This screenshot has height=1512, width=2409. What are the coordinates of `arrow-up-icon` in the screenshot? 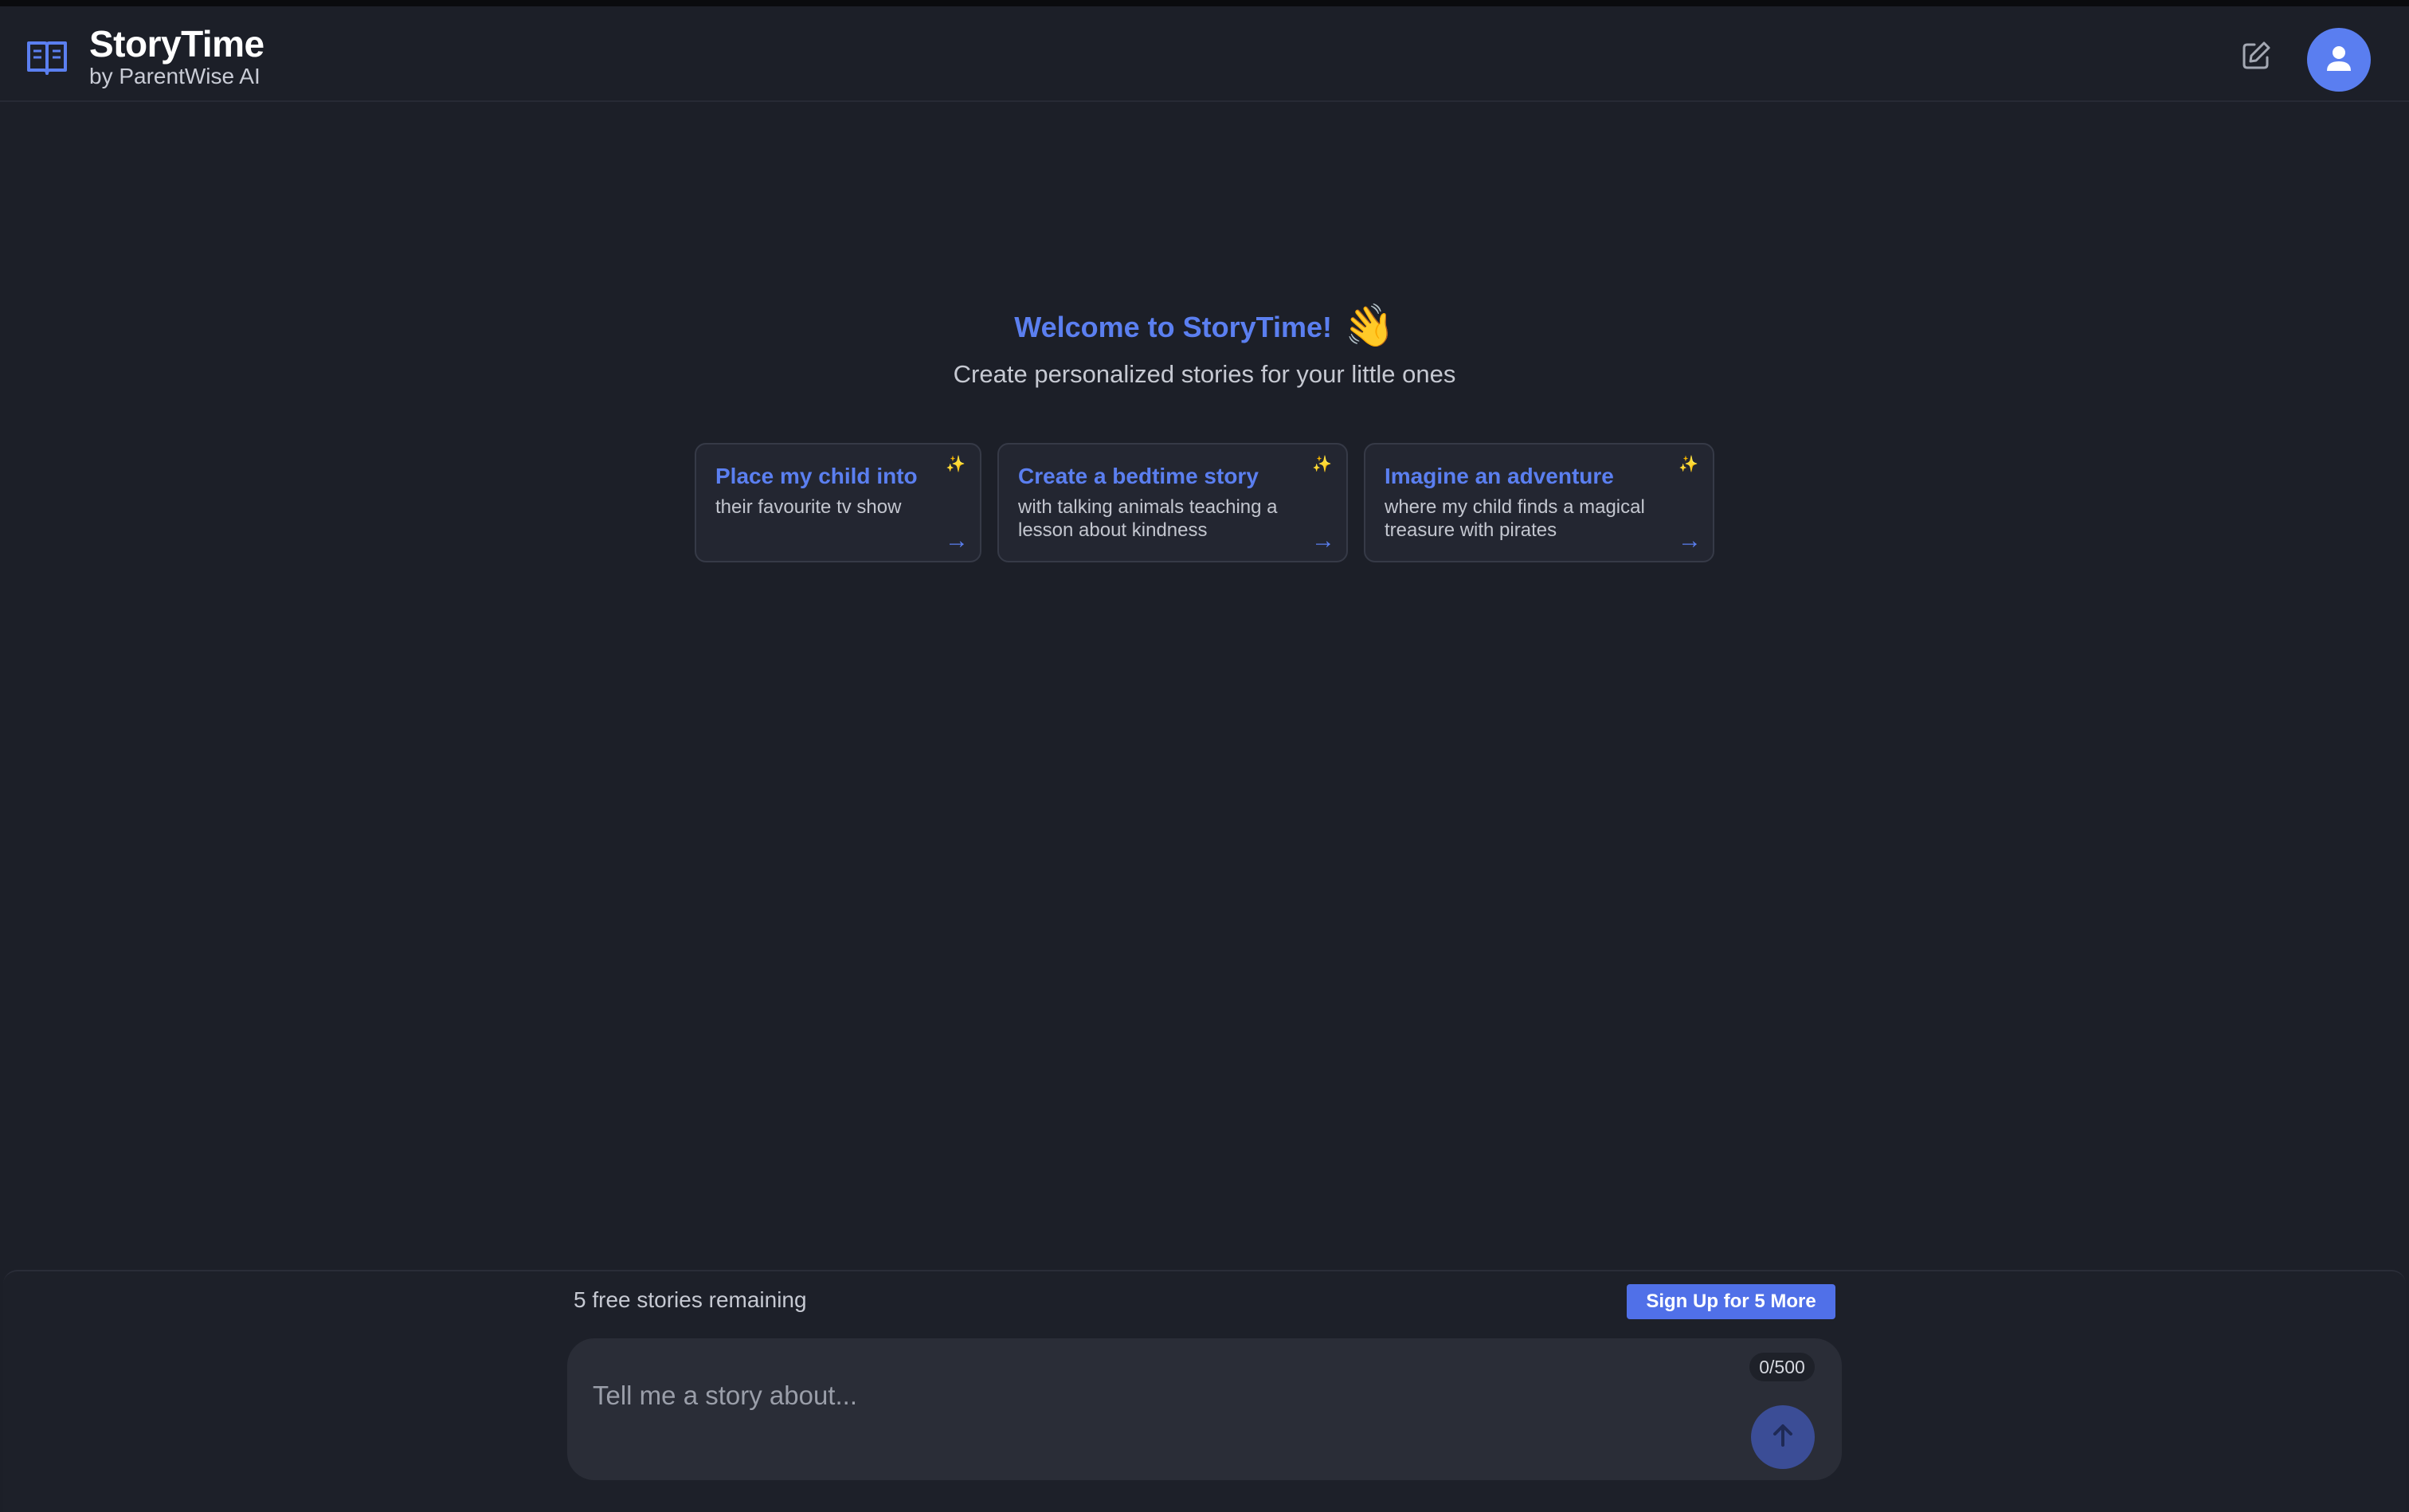 It's located at (1782, 1438).